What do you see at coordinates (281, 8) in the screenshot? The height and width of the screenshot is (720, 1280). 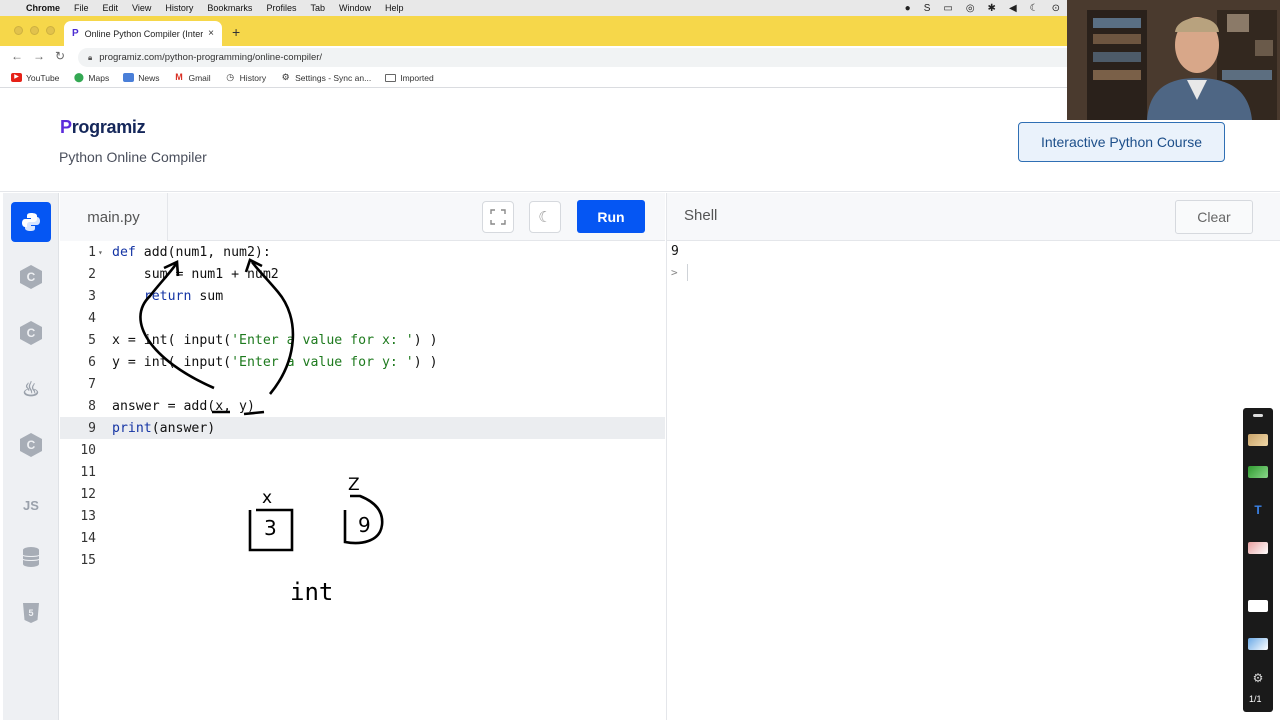 I see `menu-profiles: Profiles` at bounding box center [281, 8].